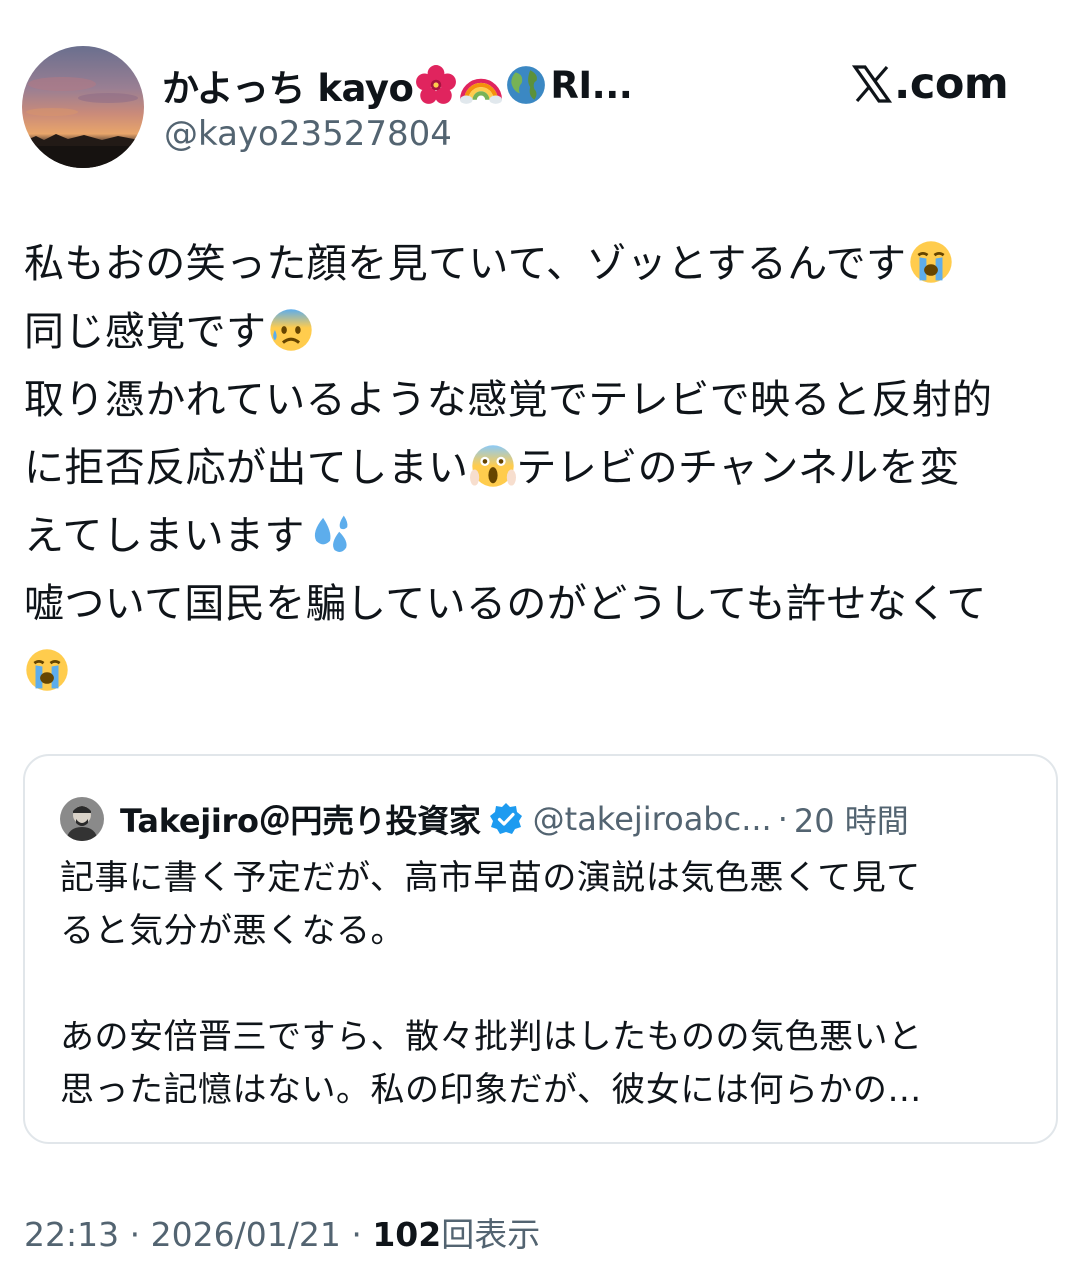  Describe the element at coordinates (506, 819) in the screenshot. I see `verified-badge-icon` at that location.